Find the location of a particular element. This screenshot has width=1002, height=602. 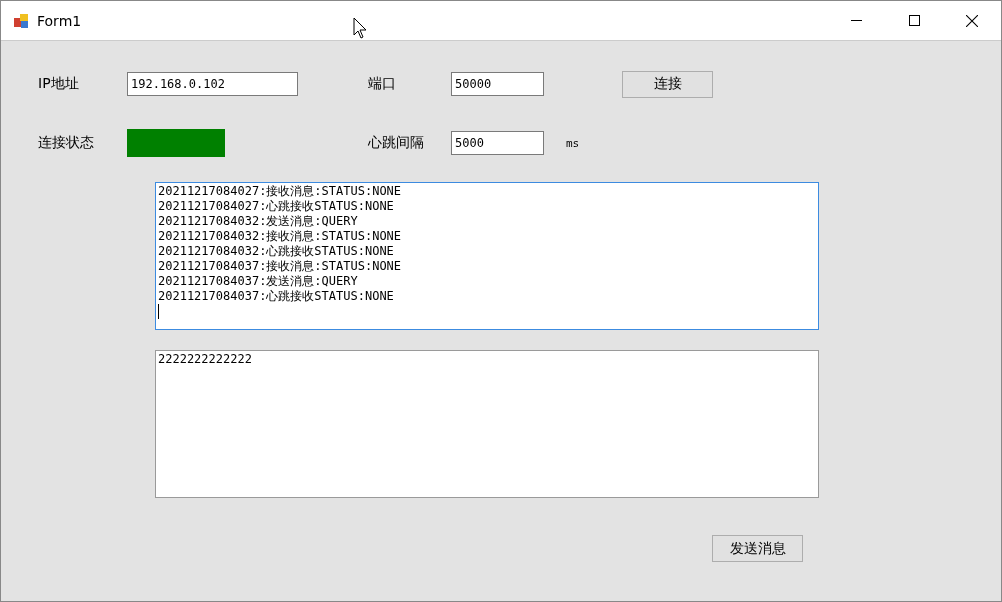

unit-label: ms is located at coordinates (573, 143).